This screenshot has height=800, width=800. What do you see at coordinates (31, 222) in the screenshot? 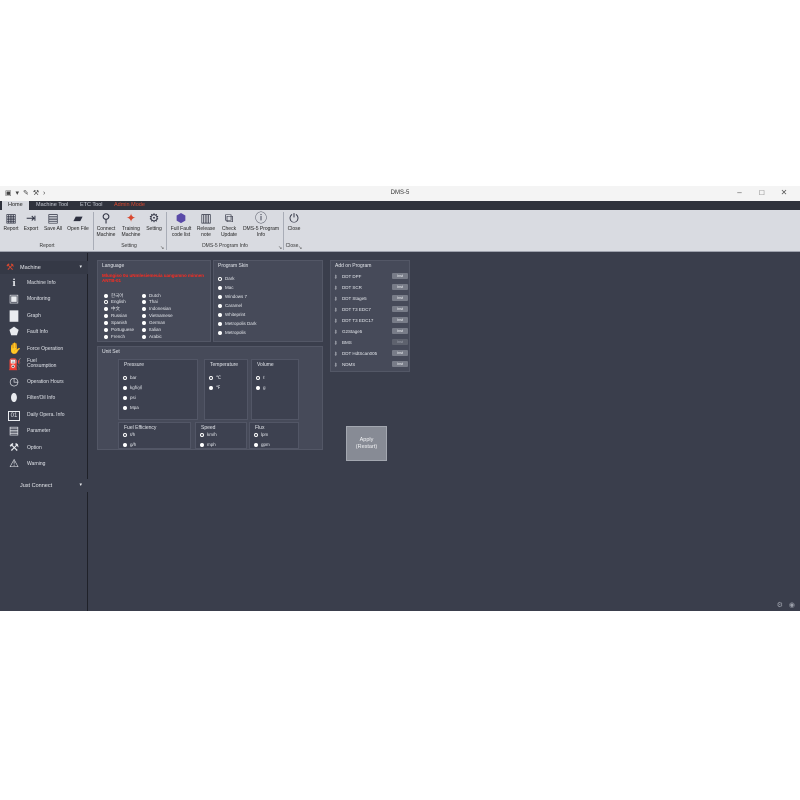
I see `export-button: ⇥ Export` at bounding box center [31, 222].